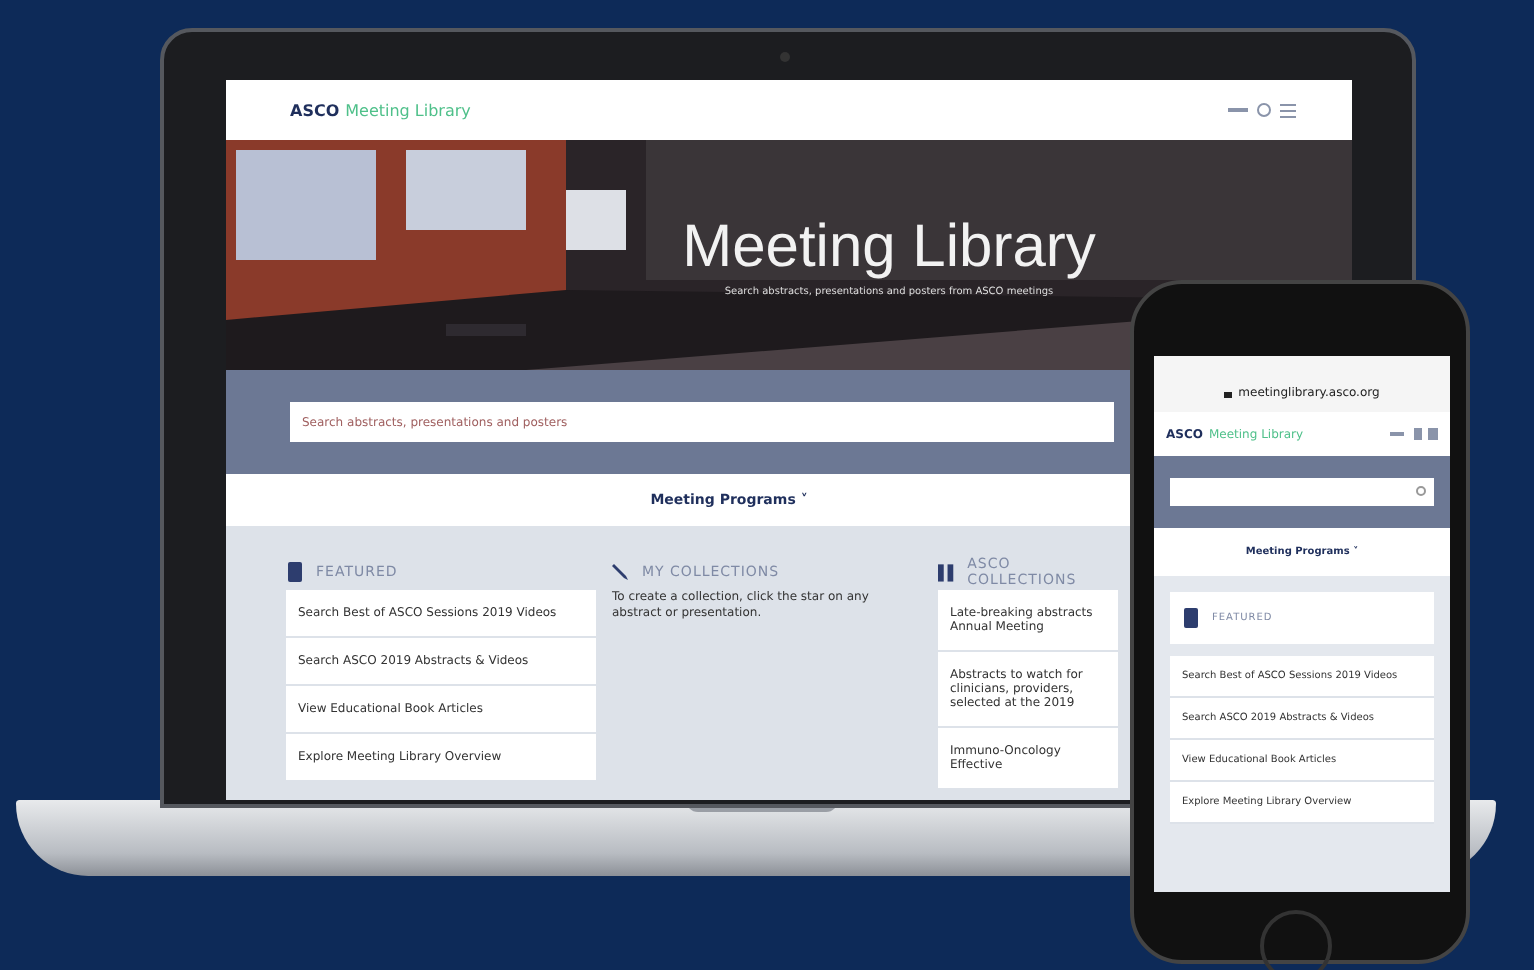 This screenshot has height=970, width=1534. Describe the element at coordinates (785, 57) in the screenshot. I see `camera-icon` at that location.